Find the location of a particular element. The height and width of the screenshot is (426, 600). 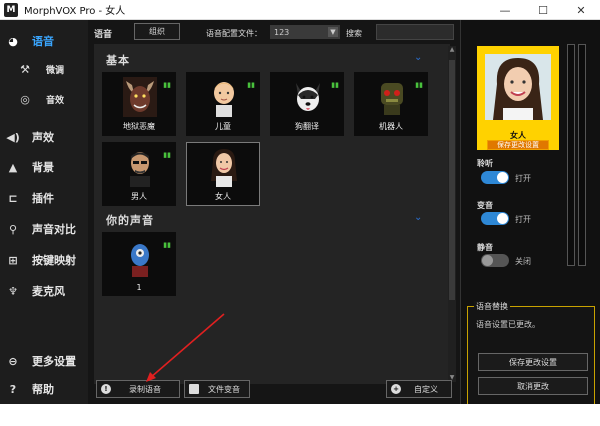

sidebar-item-label: 声效 is located at coordinates (43, 137).